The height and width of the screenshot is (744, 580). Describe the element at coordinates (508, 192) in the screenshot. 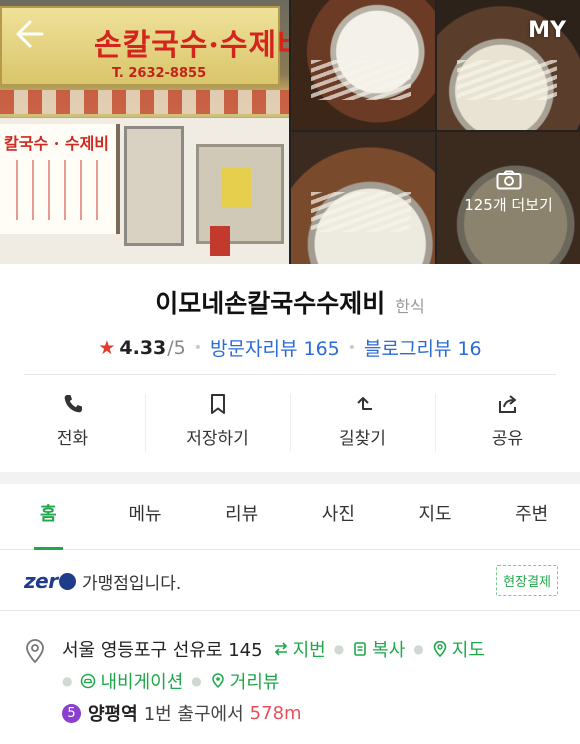

I see `more-photos-button: 125개 더보기` at that location.